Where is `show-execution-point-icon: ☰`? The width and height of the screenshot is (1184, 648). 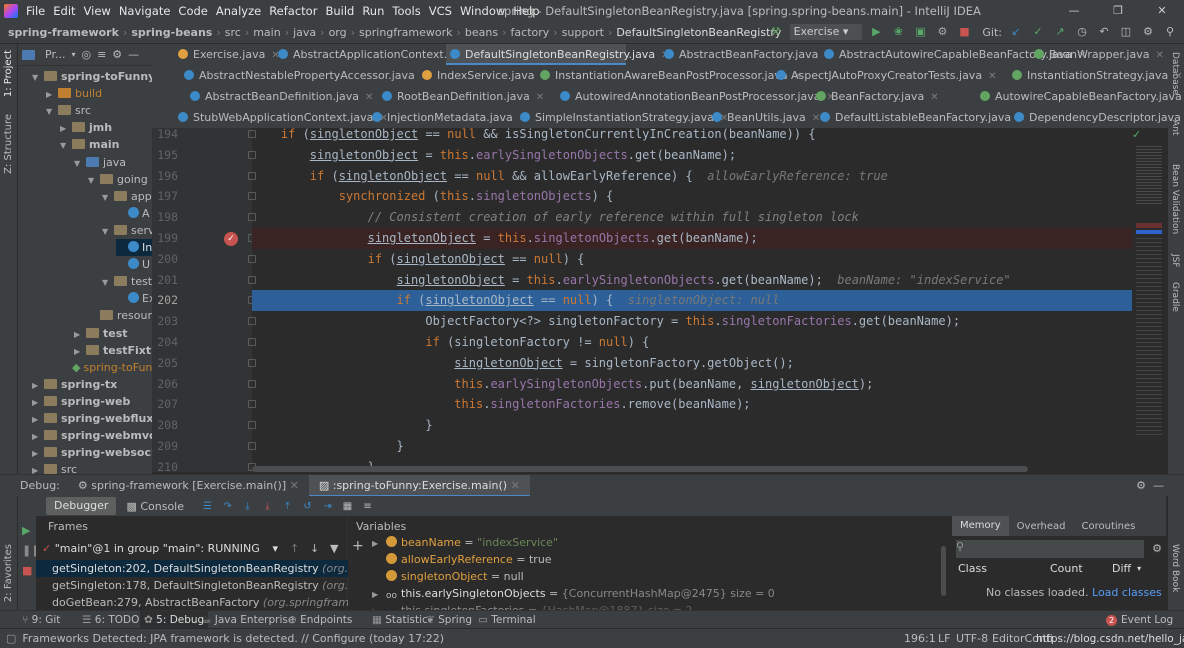
show-execution-point-icon: ☰ is located at coordinates (207, 506).